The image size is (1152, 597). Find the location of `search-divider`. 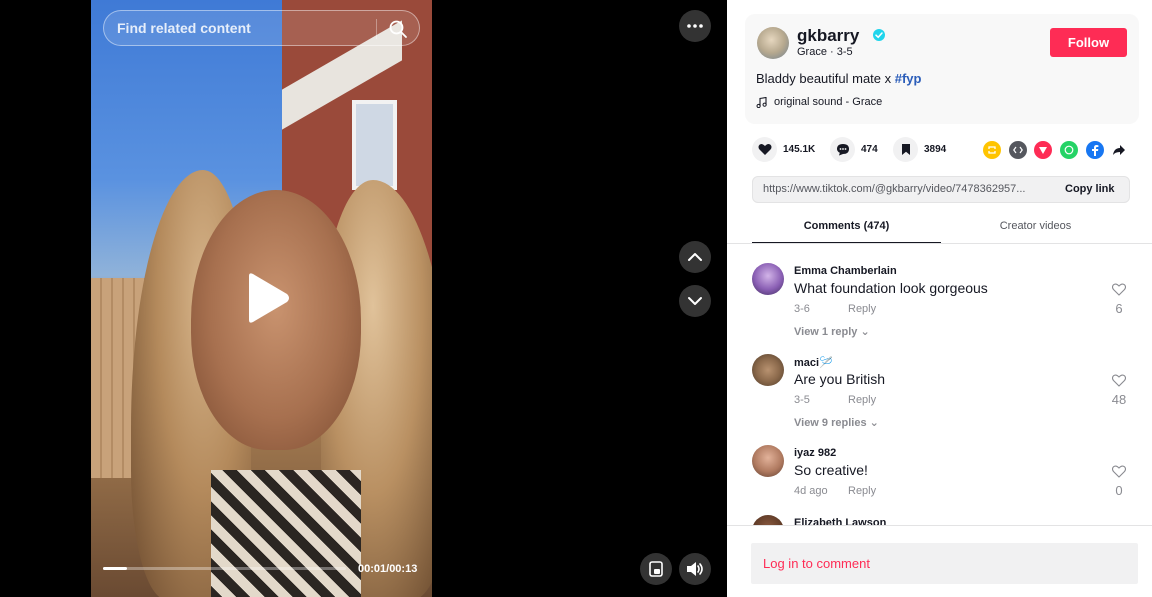

search-divider is located at coordinates (376, 29).